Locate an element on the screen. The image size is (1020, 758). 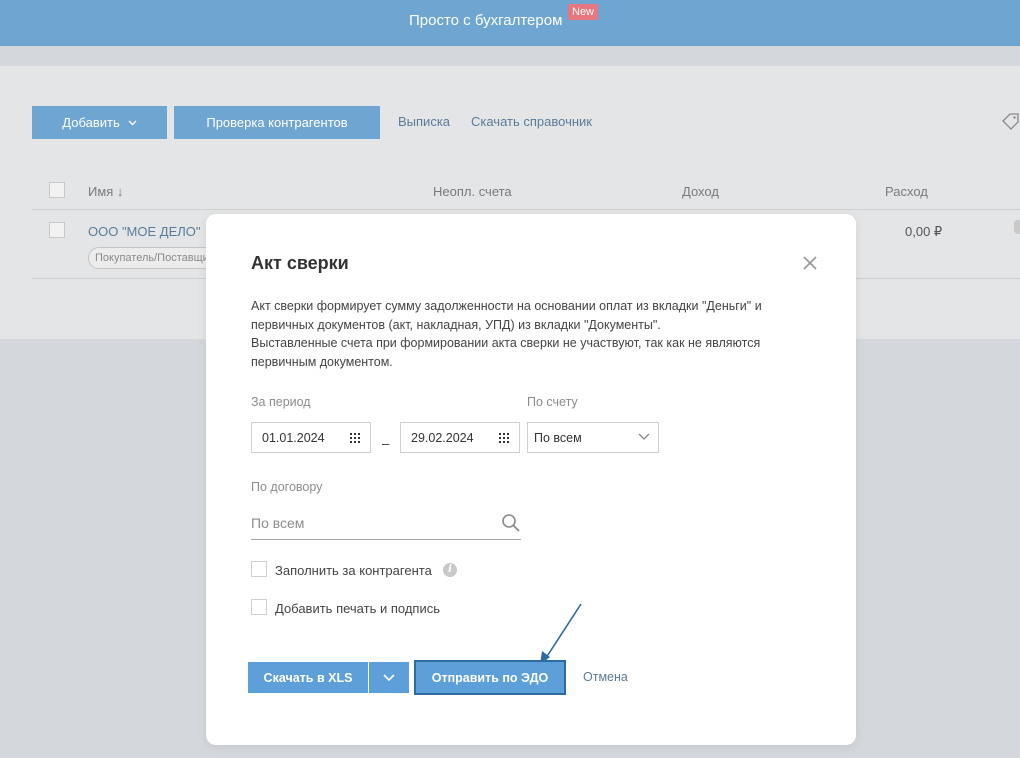
add-dropdown-button: Добавить is located at coordinates (99, 122).